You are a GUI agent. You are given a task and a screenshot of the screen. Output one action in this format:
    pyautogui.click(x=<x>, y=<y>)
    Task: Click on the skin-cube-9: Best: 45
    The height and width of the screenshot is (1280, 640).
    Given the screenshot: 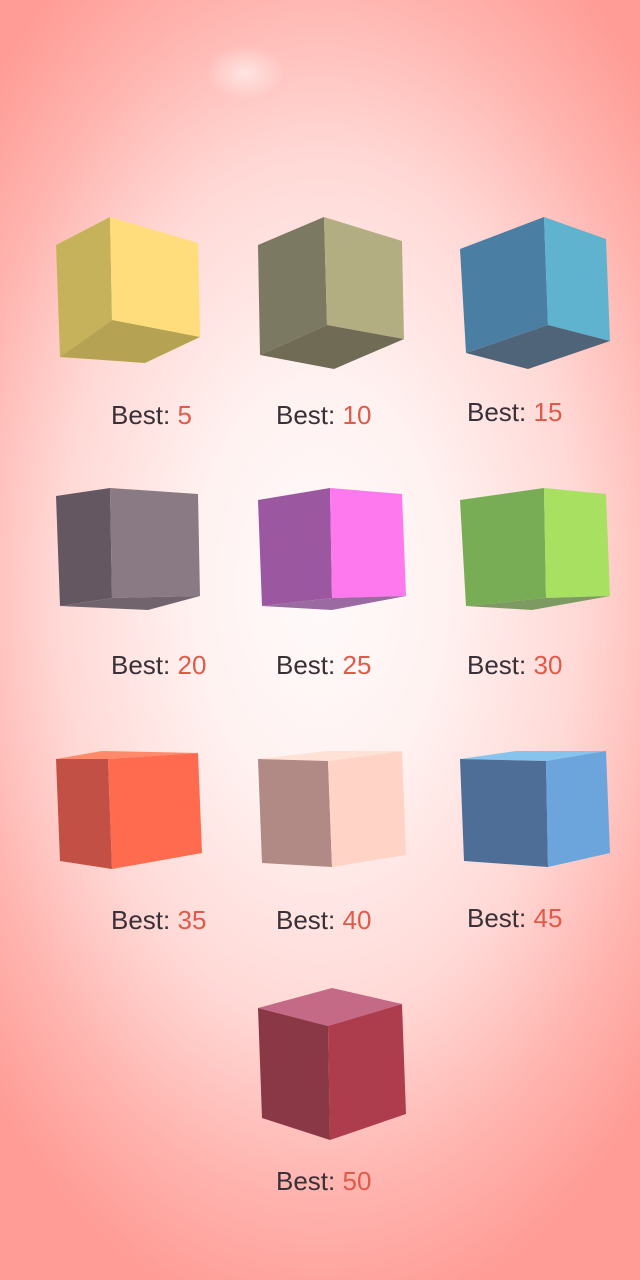 What is the action you would take?
    pyautogui.click(x=532, y=865)
    